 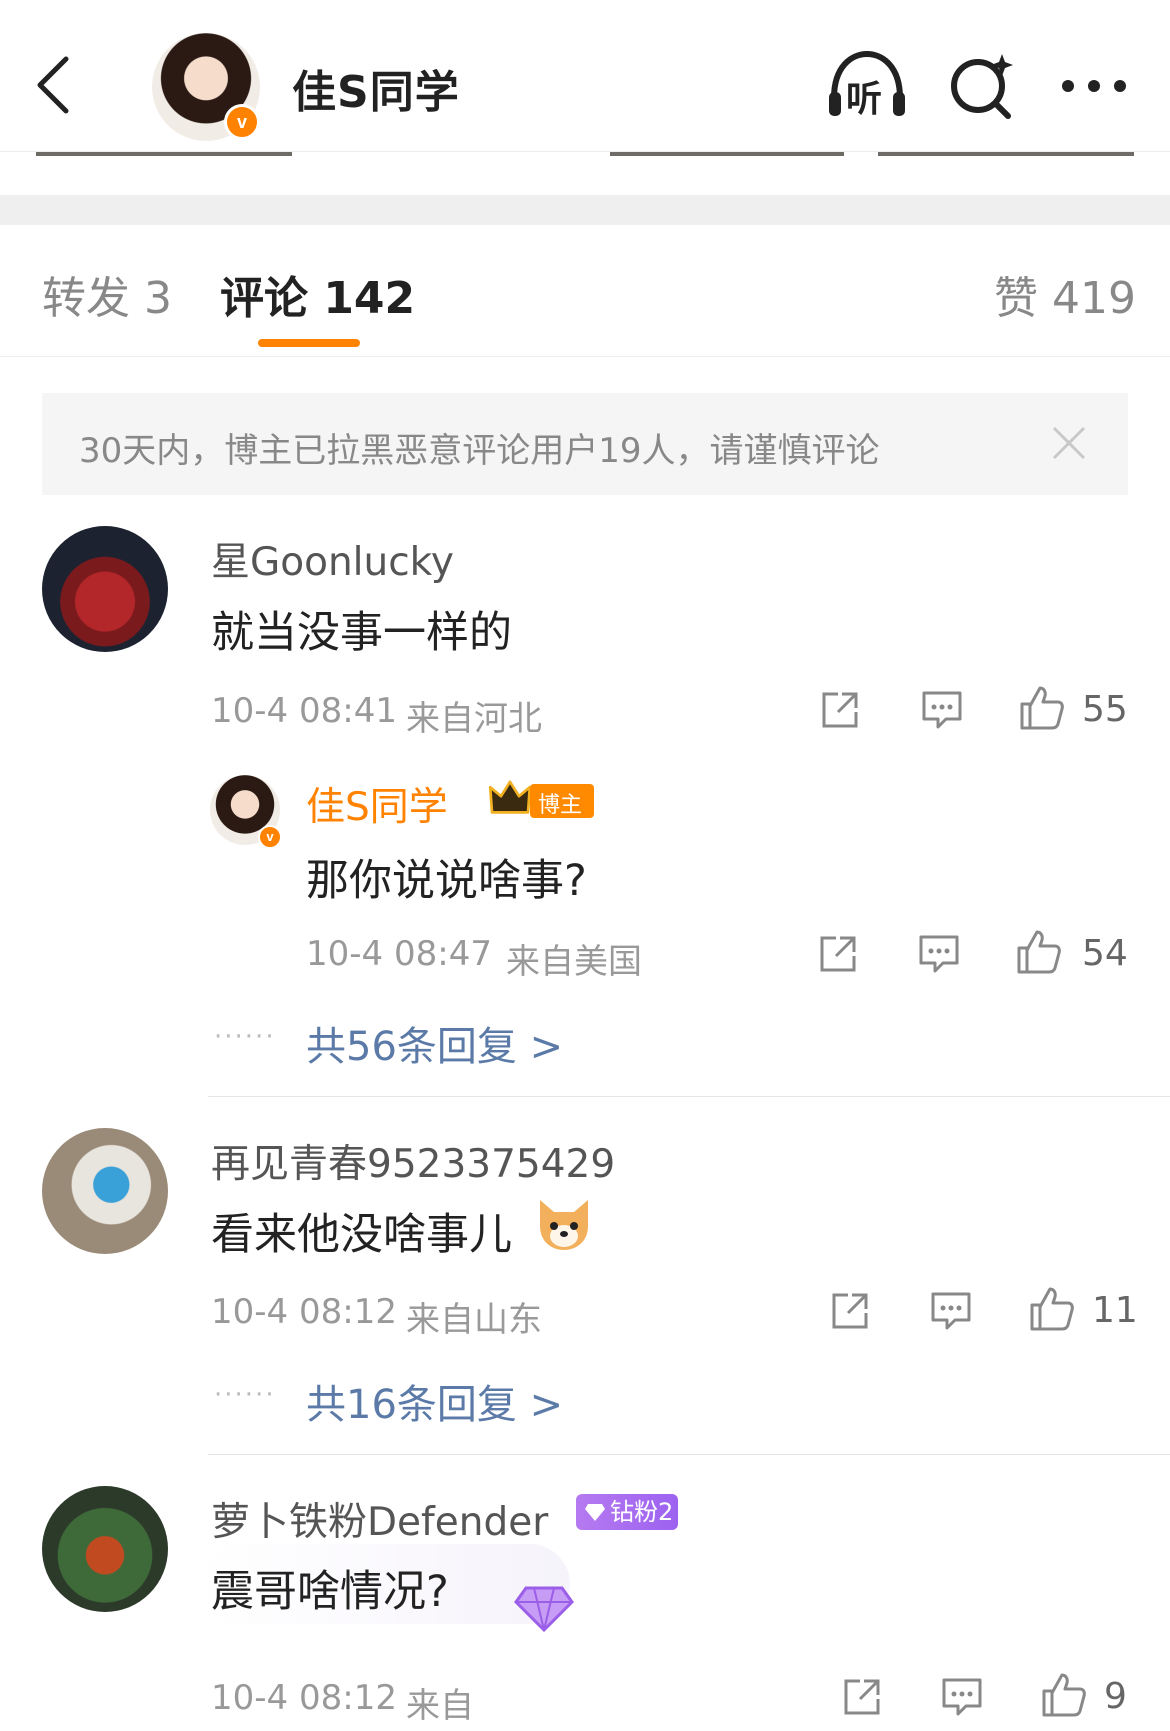 What do you see at coordinates (479, 451) in the screenshot?
I see `notice-text: 30天内，博主已拉黑恶意评论用户19人，请谨慎评论` at bounding box center [479, 451].